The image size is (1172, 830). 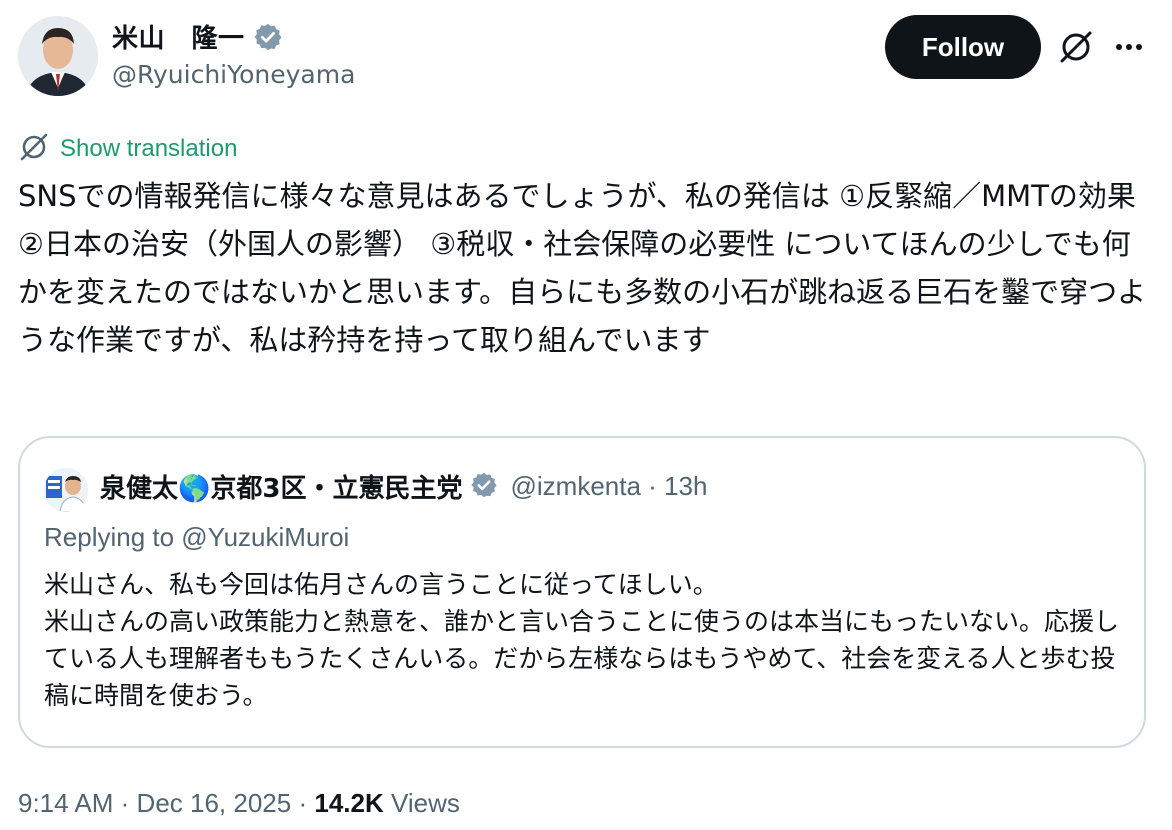 I want to click on follow-button: Follow, so click(x=963, y=47).